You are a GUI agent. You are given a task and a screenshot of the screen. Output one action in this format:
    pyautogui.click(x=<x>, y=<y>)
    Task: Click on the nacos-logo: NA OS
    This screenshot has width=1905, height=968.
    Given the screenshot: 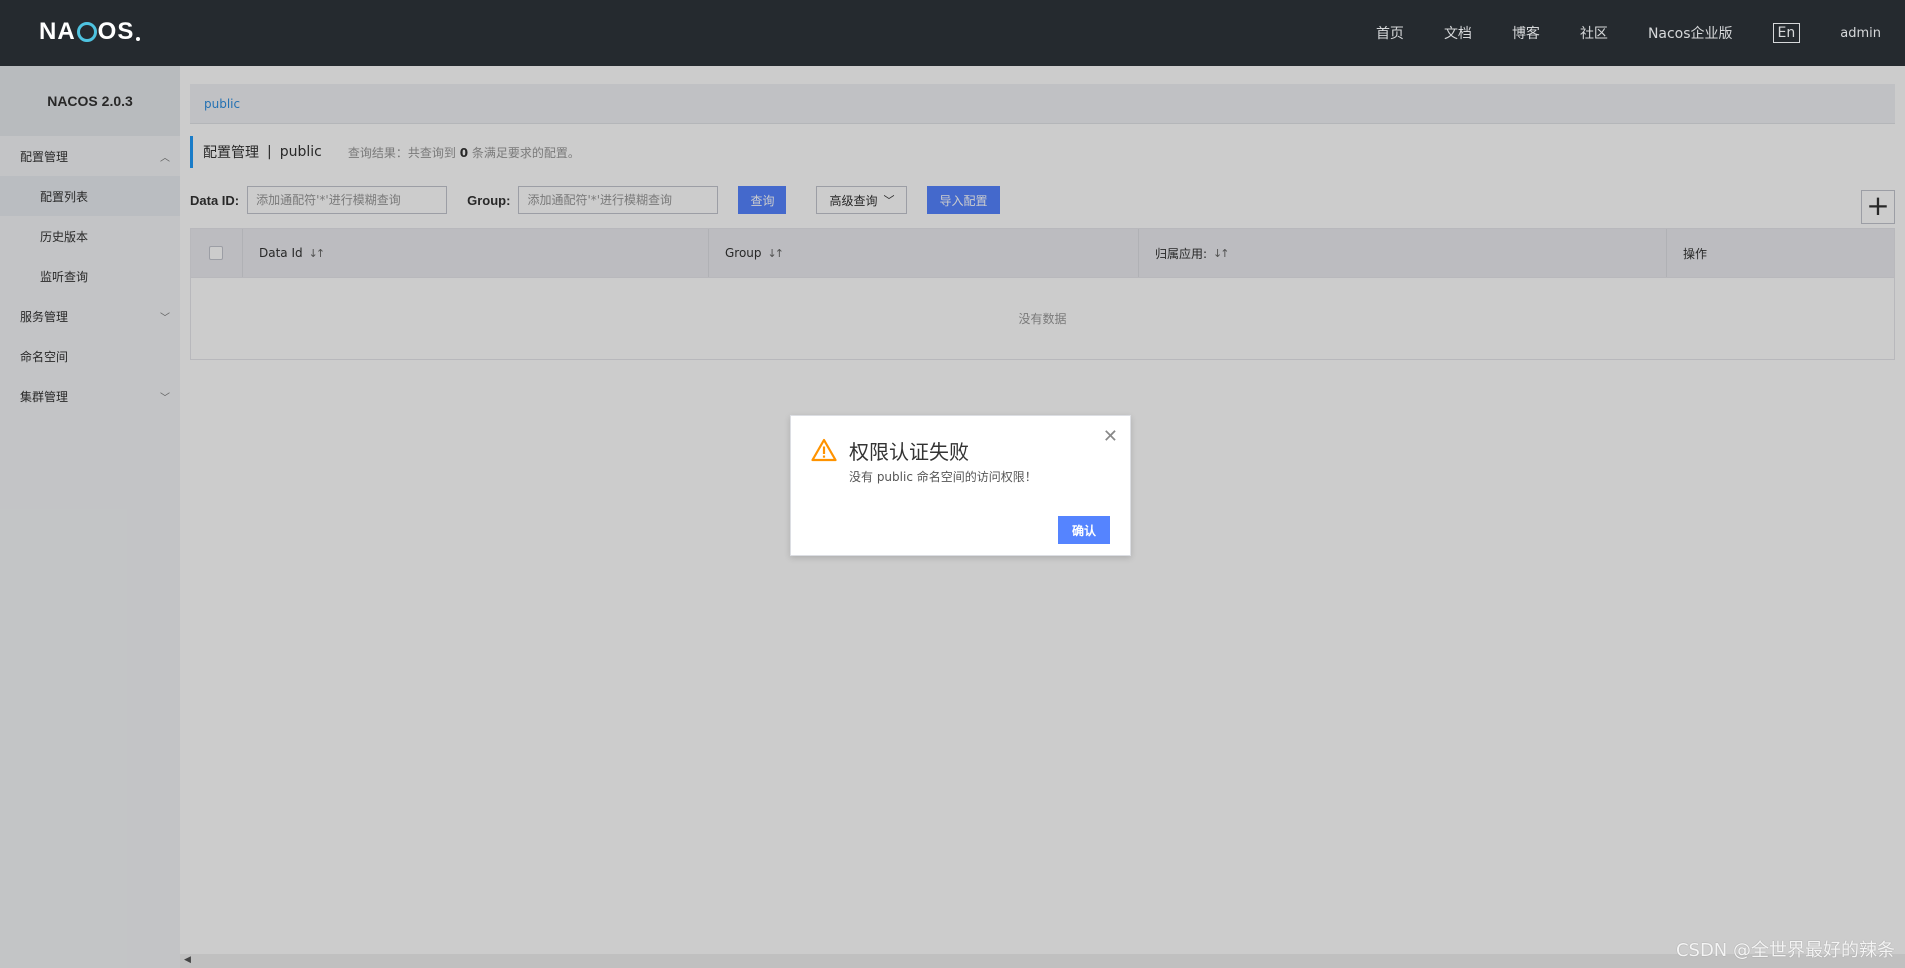 What is the action you would take?
    pyautogui.click(x=90, y=32)
    